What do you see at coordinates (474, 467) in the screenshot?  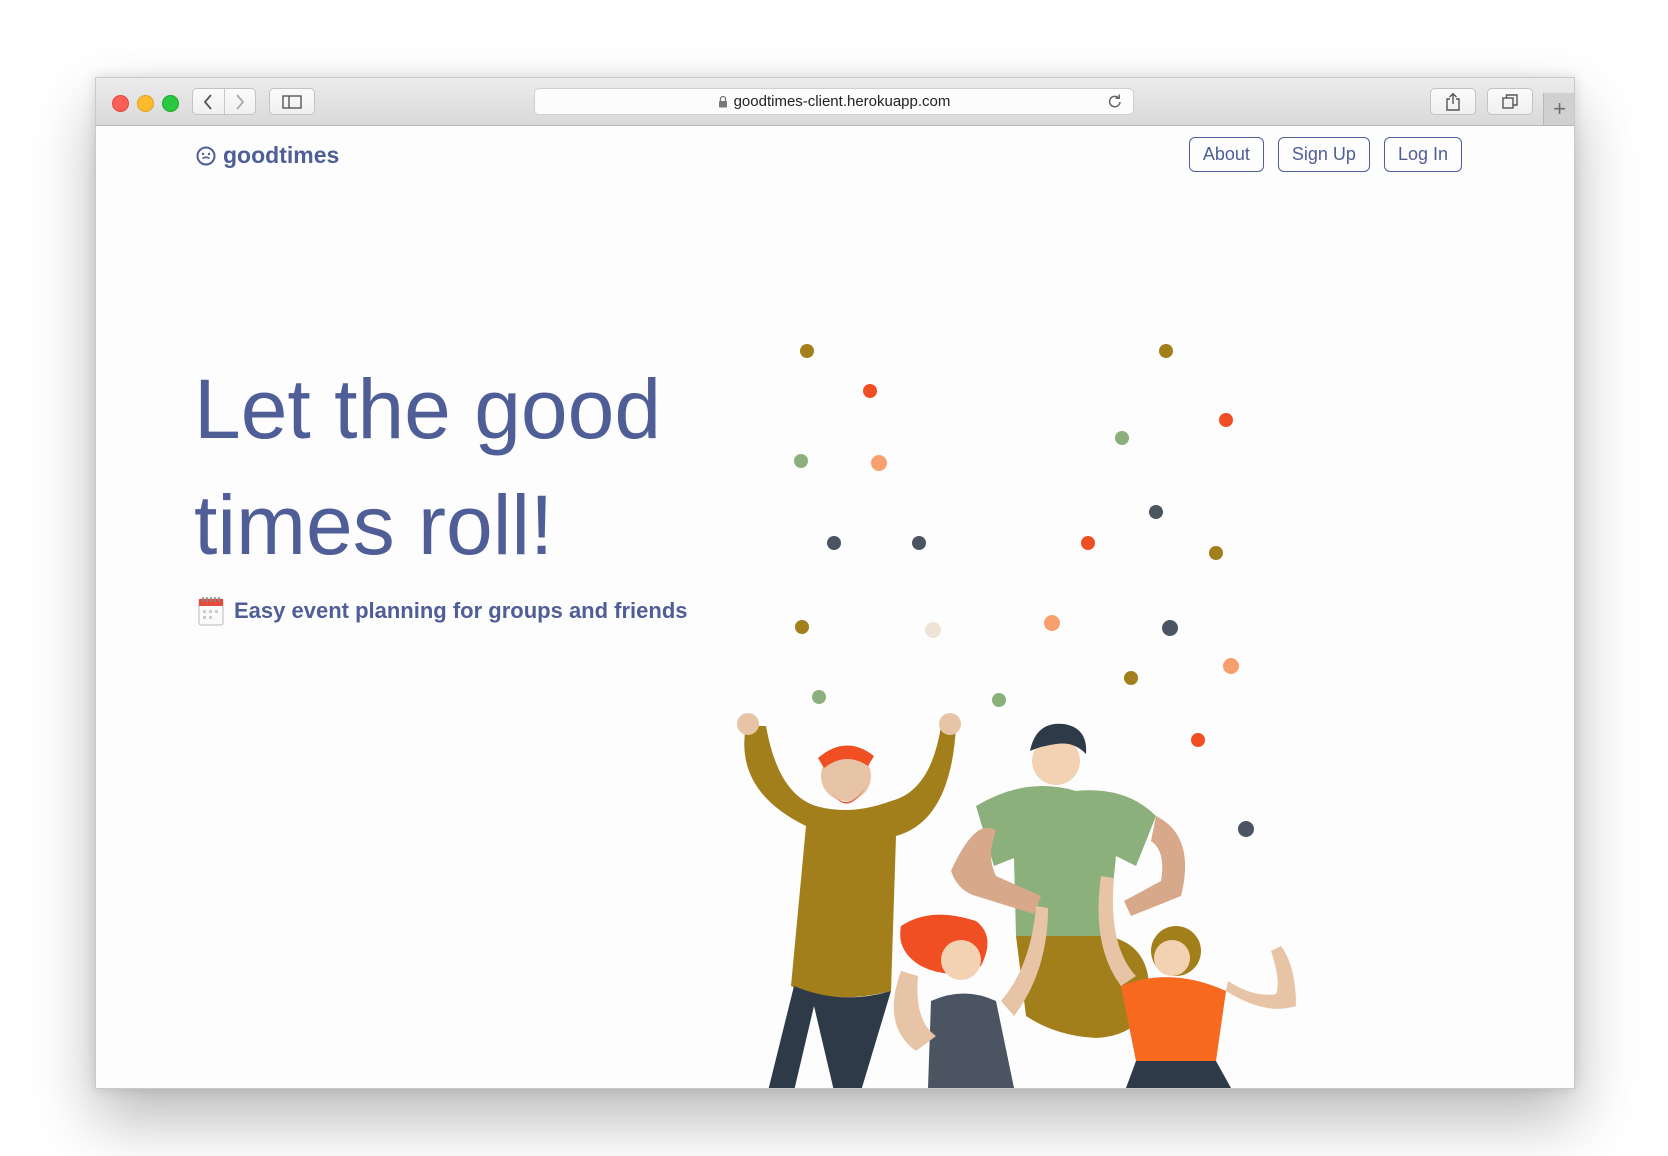 I see `hero-title: Let the good times roll!` at bounding box center [474, 467].